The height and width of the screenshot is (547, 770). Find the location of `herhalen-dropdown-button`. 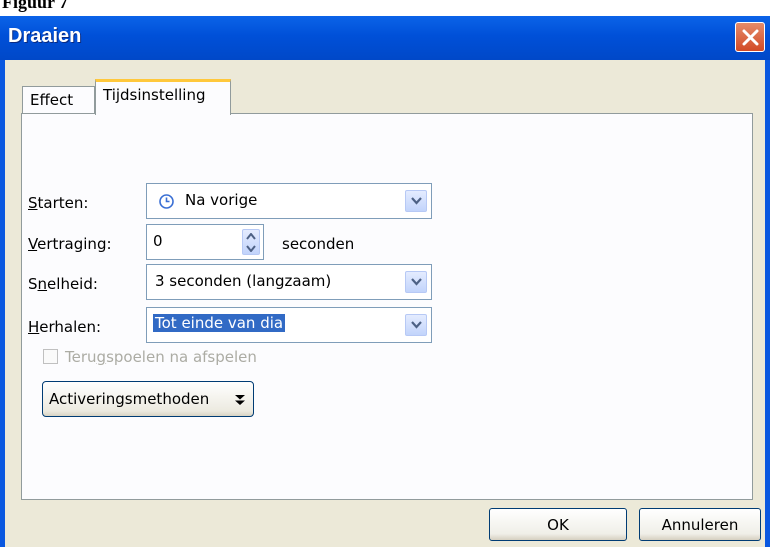

herhalen-dropdown-button is located at coordinates (416, 325).